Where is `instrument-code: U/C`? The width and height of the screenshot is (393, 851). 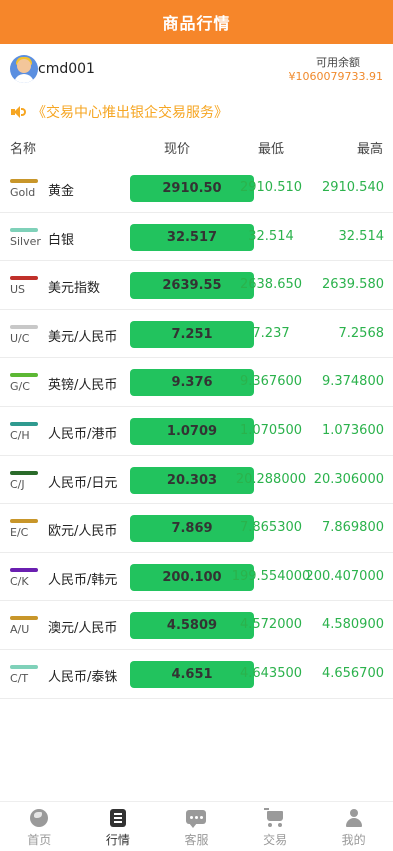
instrument-code: U/C is located at coordinates (20, 338).